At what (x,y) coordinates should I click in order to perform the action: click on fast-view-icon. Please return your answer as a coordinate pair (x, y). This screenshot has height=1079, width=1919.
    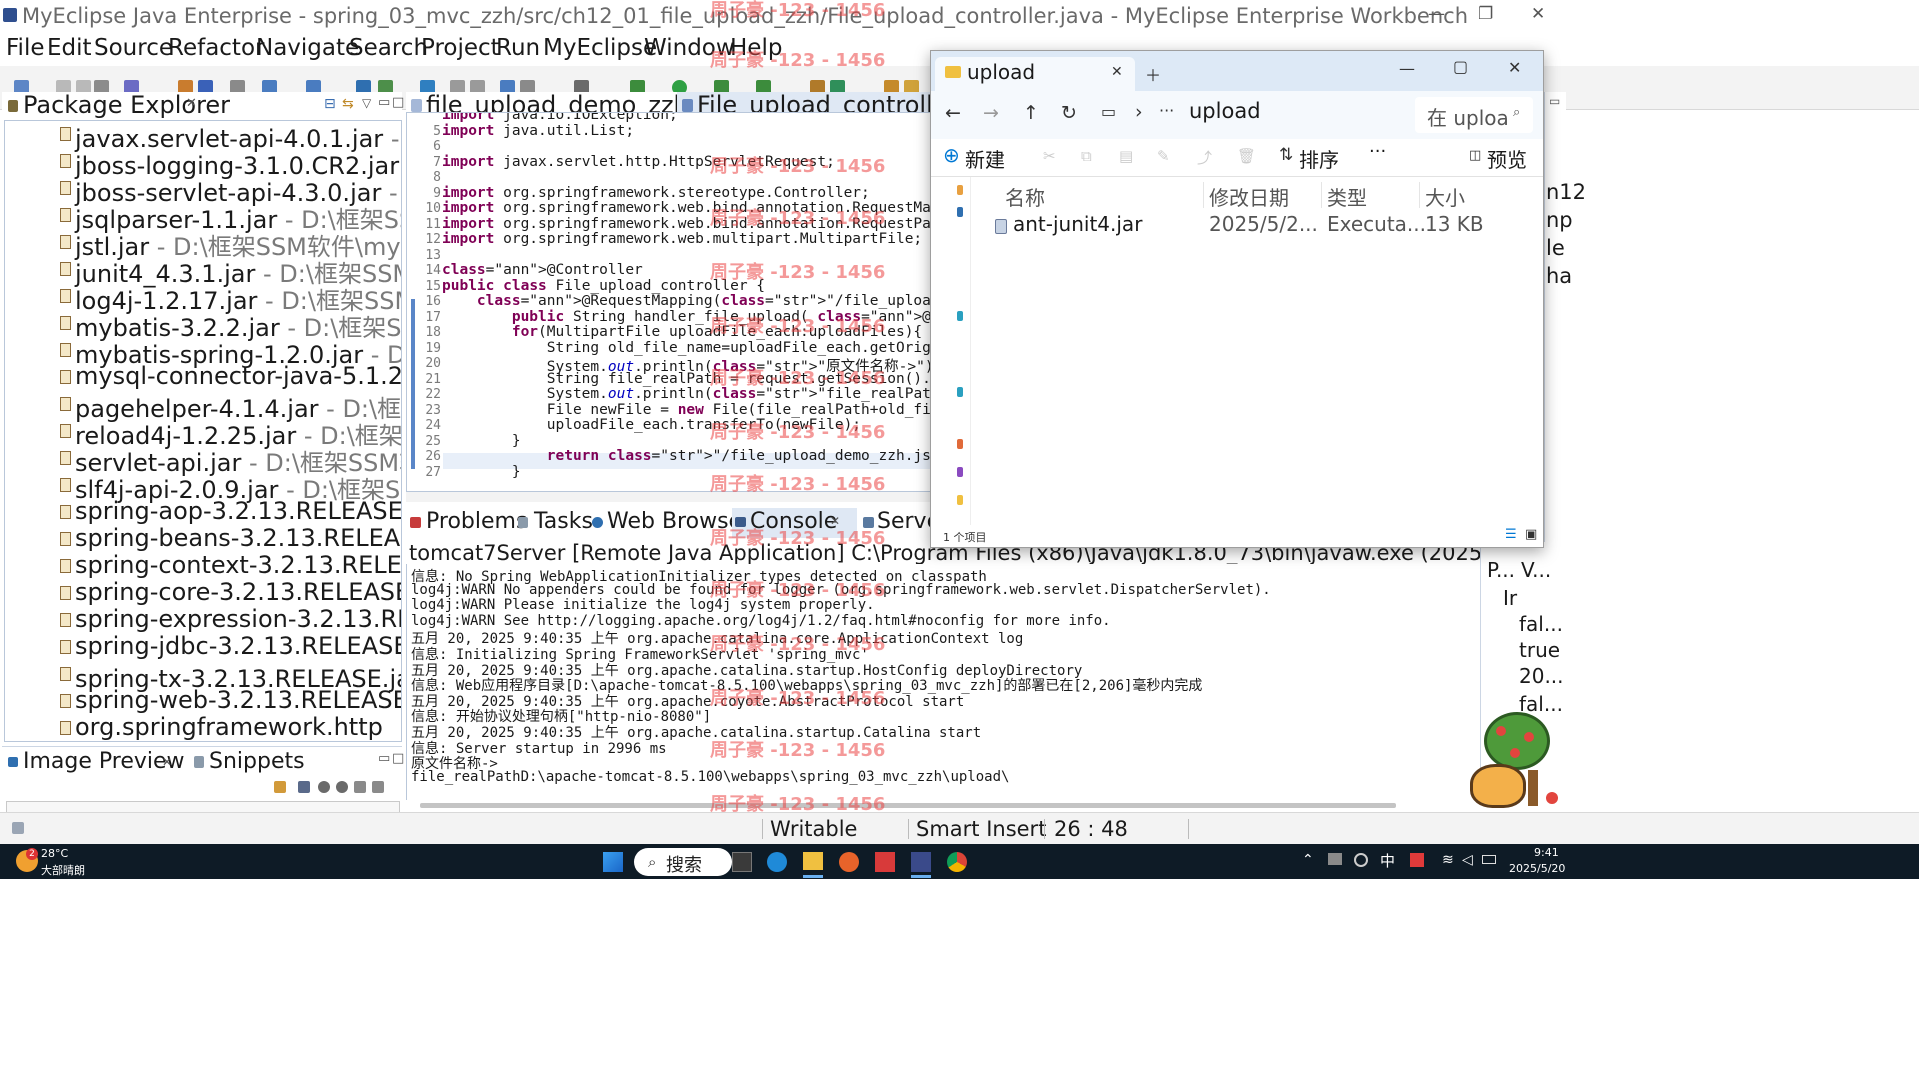
    Looking at the image, I should click on (18, 828).